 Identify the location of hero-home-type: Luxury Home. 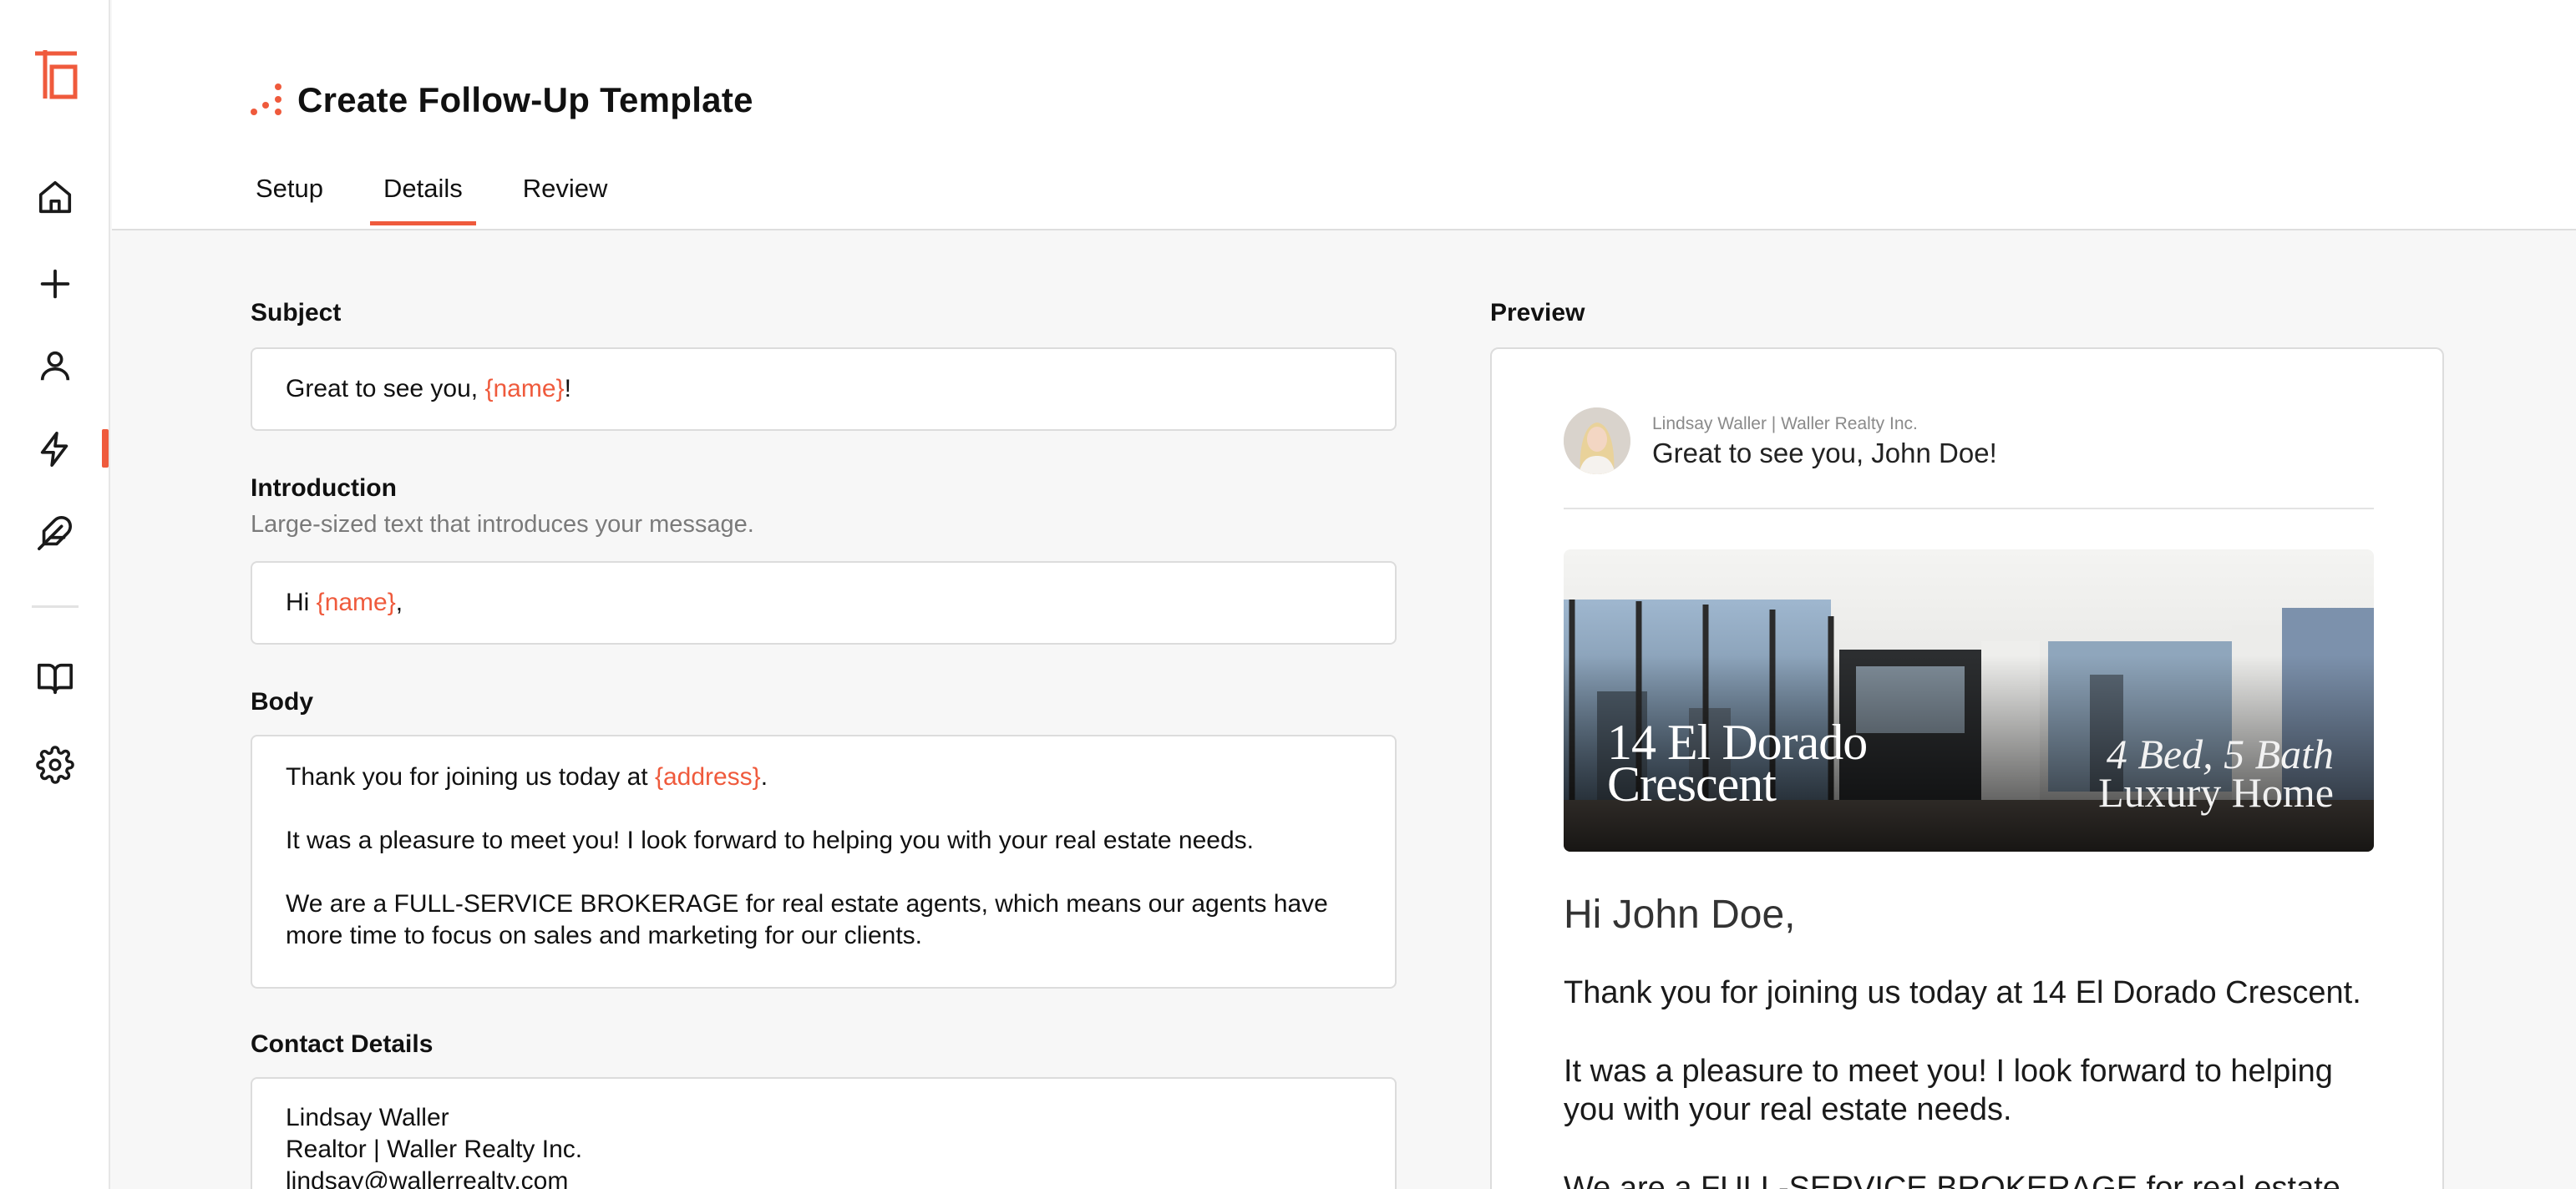
(2216, 792).